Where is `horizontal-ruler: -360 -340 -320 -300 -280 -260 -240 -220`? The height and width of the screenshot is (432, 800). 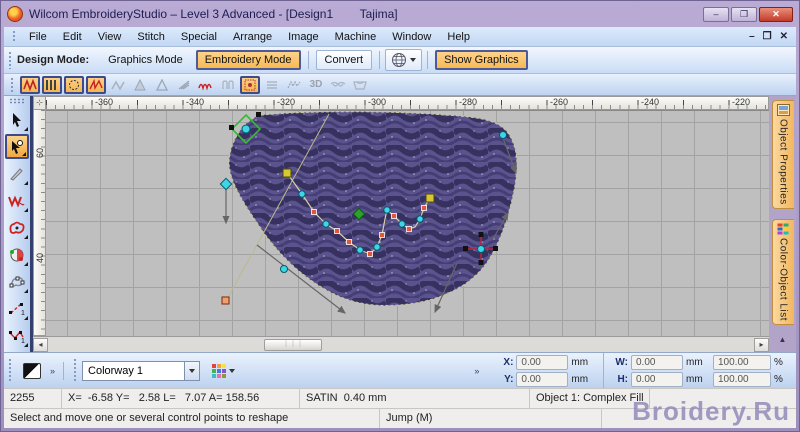 horizontal-ruler: -360 -340 -320 -300 -280 -260 -240 -220 is located at coordinates (407, 103).